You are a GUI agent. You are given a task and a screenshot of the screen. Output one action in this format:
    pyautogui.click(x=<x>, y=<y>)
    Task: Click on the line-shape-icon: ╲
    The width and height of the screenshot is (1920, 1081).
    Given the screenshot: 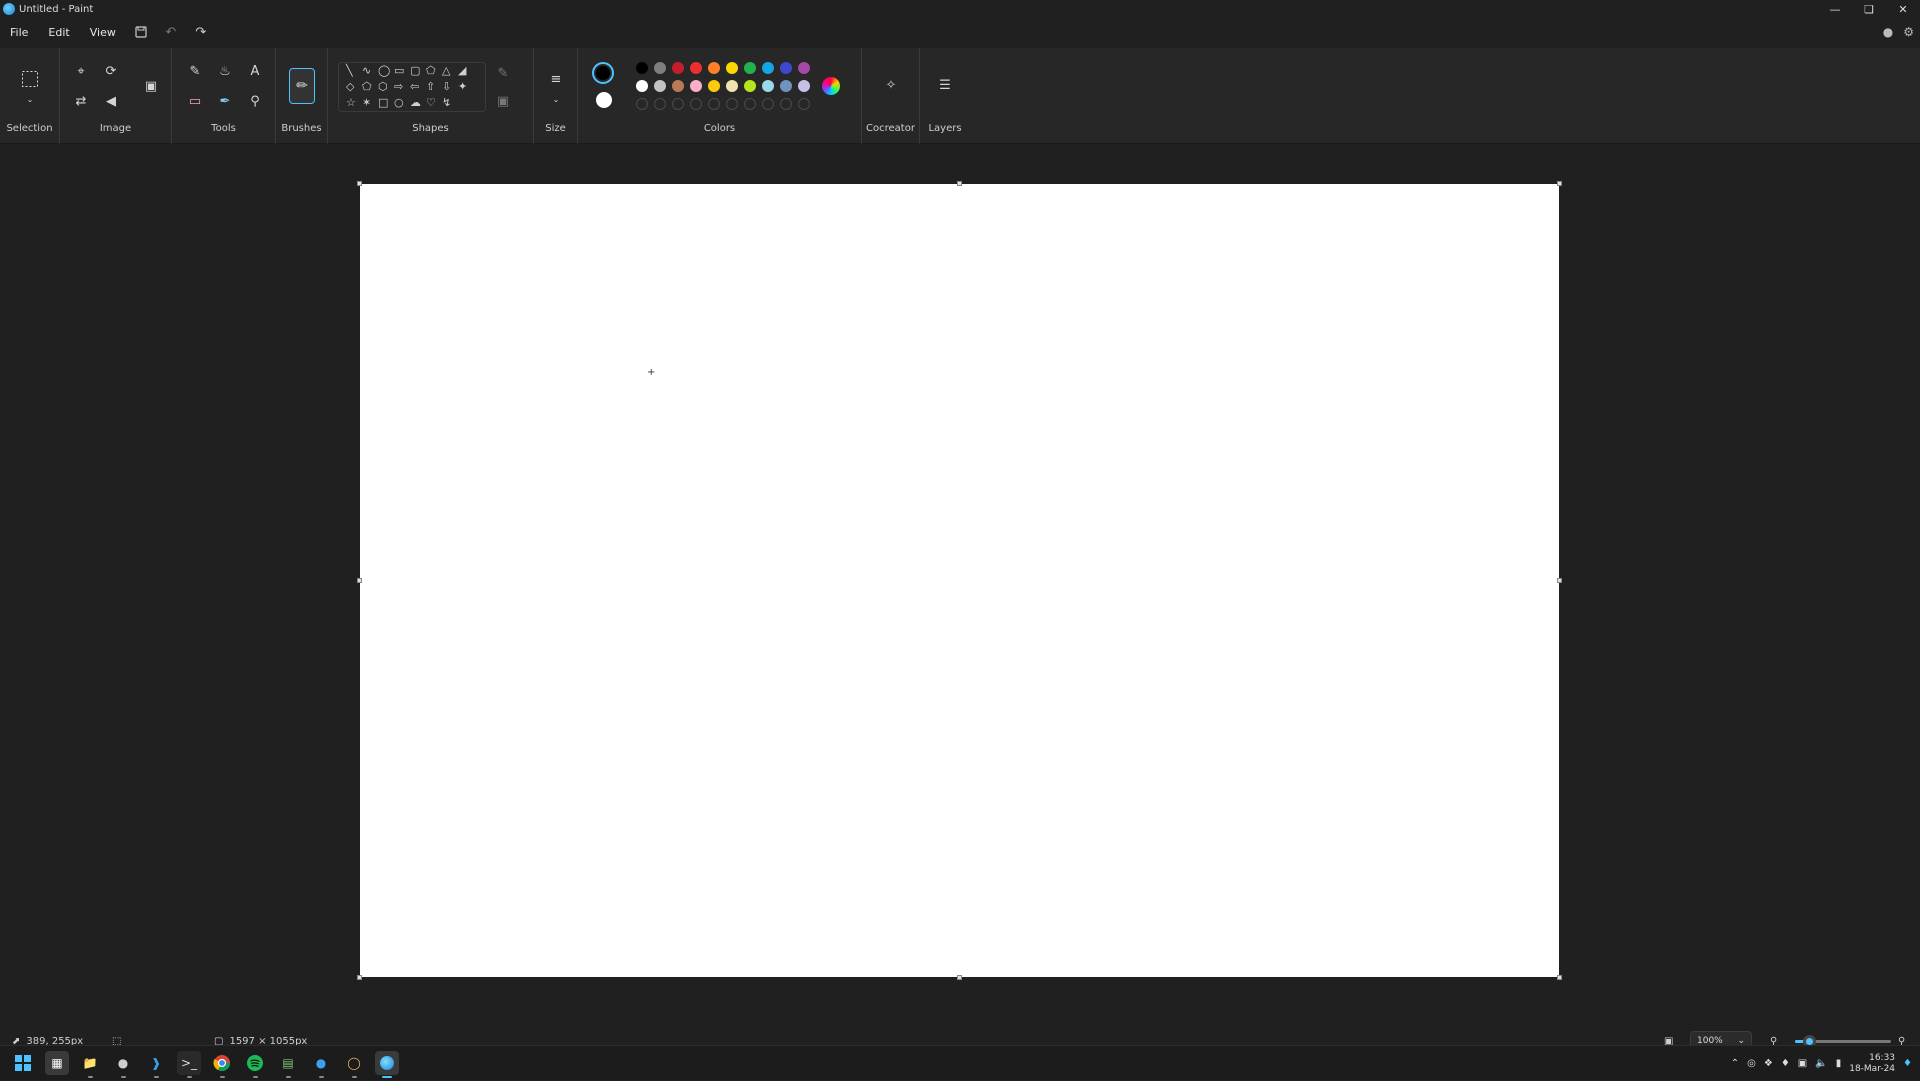 What is the action you would take?
    pyautogui.click(x=353, y=71)
    